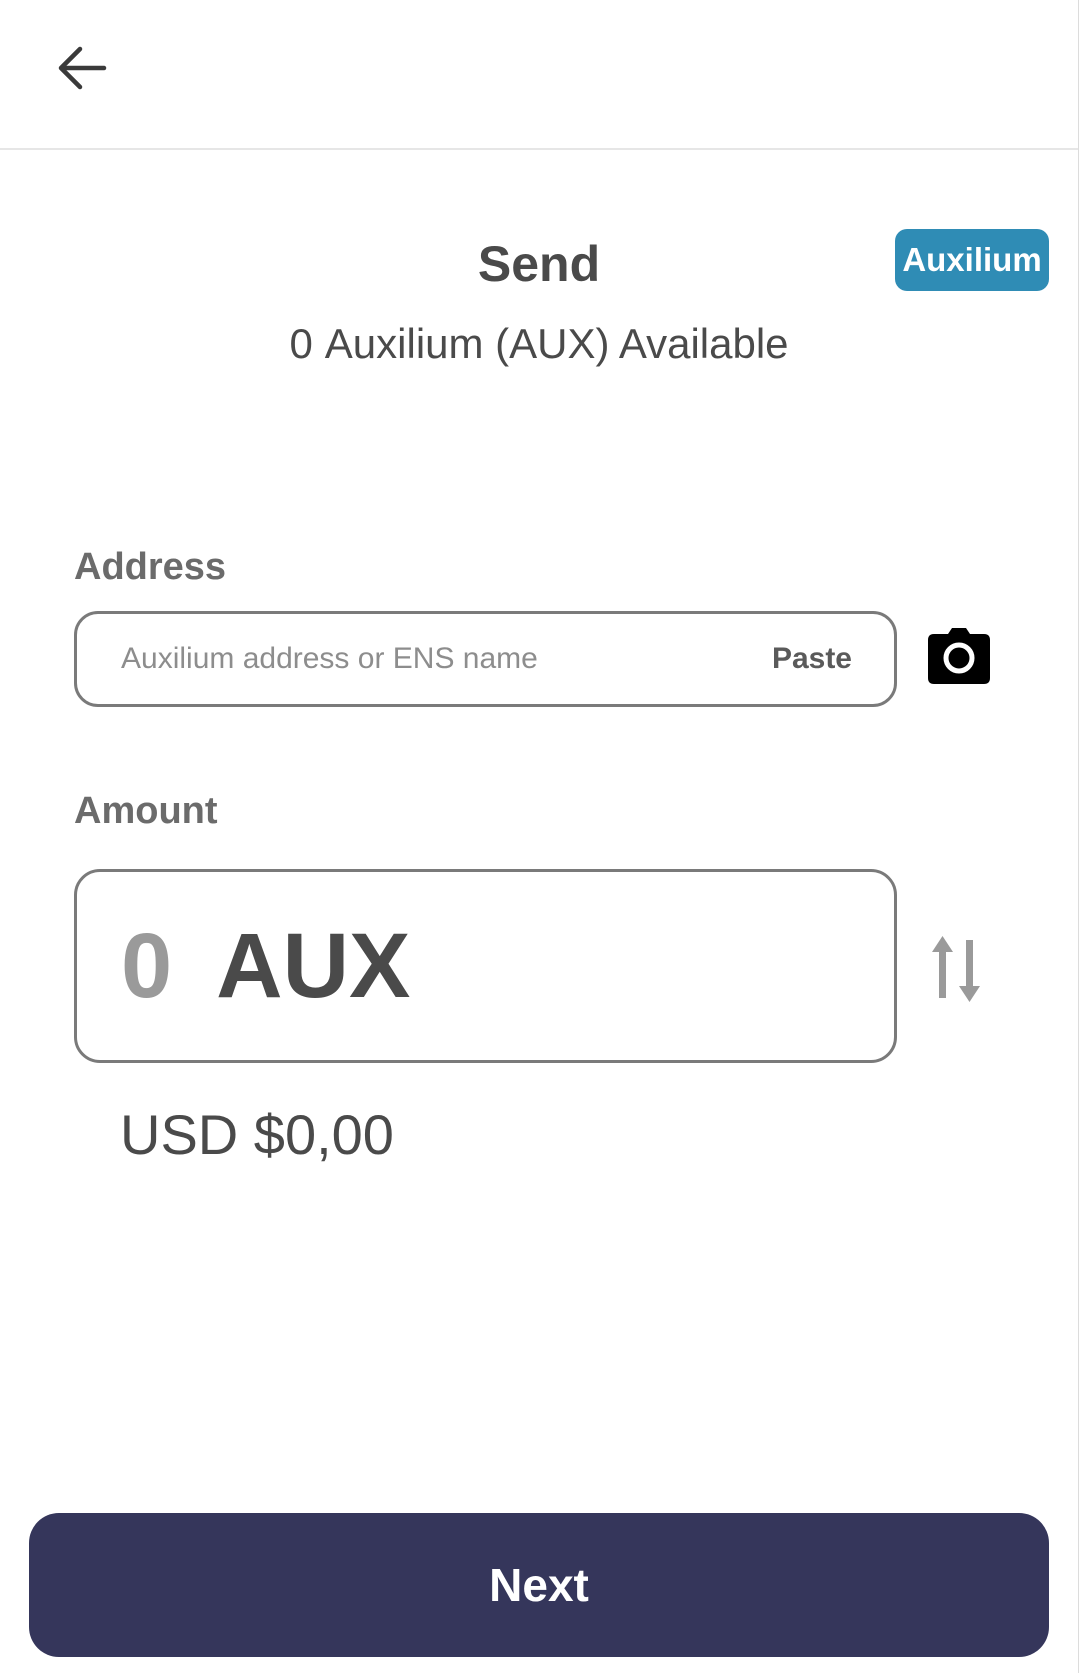  I want to click on available-balance-amount: 0, so click(301, 343).